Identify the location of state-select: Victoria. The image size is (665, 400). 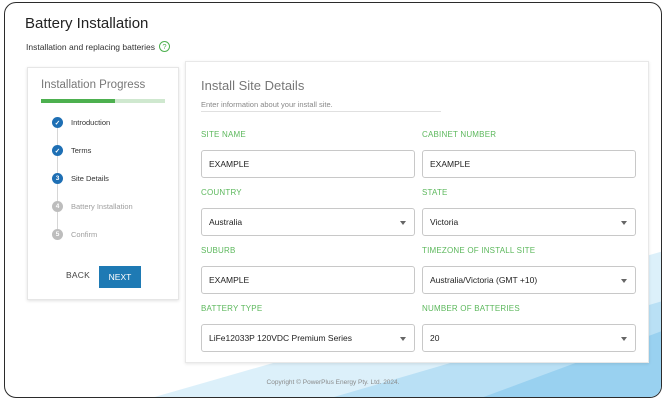
(529, 222).